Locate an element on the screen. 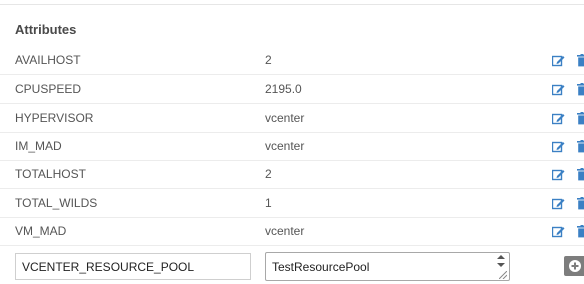 The height and width of the screenshot is (284, 584). attribute-key: TOTALHOST is located at coordinates (50, 174).